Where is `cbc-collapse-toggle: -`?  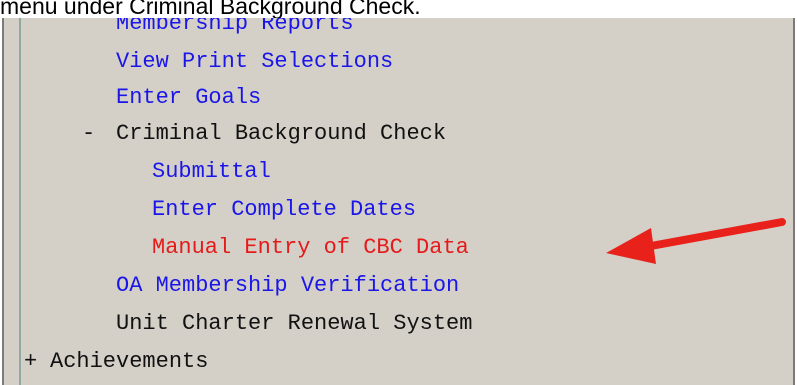 cbc-collapse-toggle: - is located at coordinates (88, 134).